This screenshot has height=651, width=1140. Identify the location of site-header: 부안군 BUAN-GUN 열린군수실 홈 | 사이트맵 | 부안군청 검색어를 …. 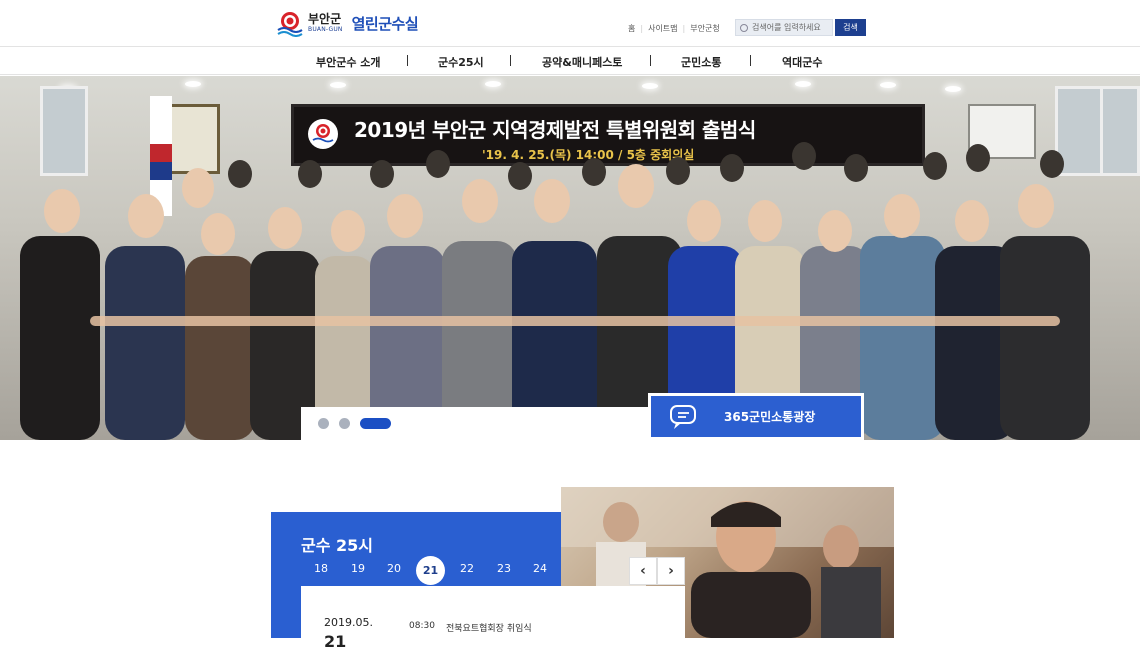
(570, 23).